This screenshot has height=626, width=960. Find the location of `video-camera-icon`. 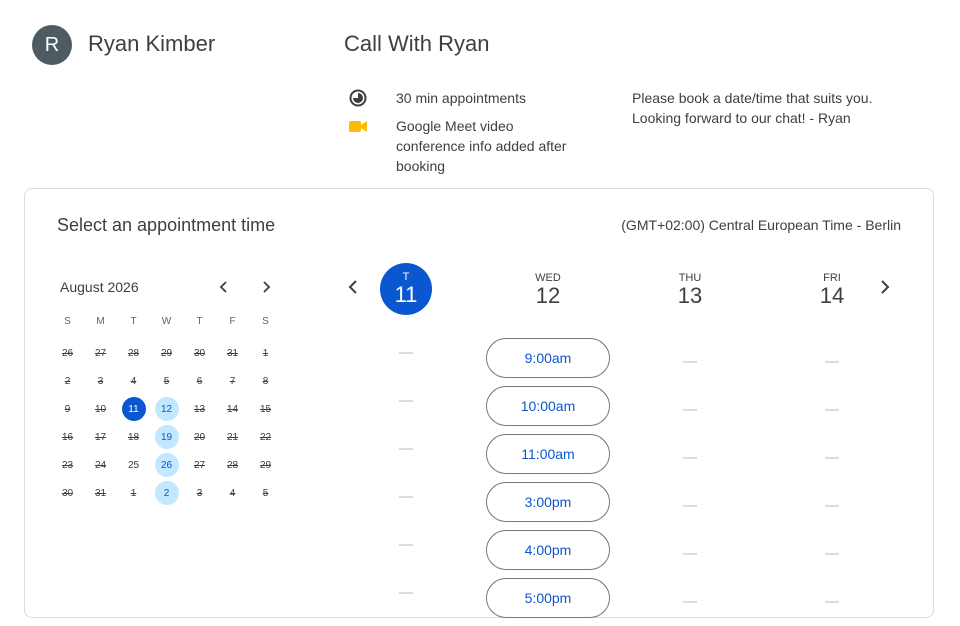

video-camera-icon is located at coordinates (372, 126).